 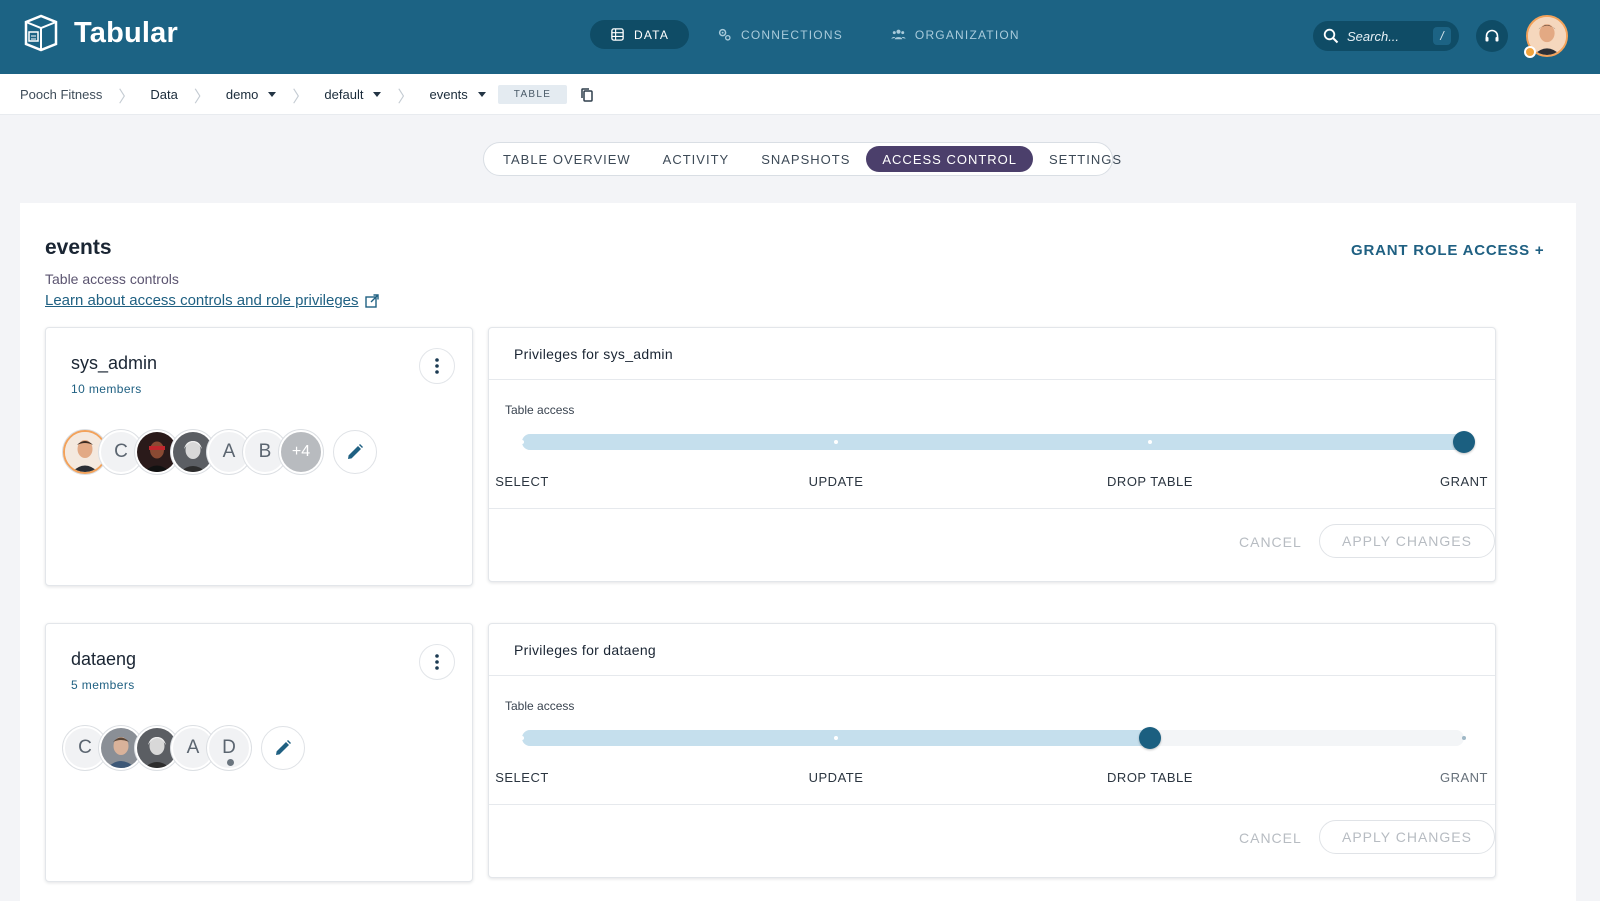 I want to click on tab-settings: SETTINGS, so click(x=1085, y=159).